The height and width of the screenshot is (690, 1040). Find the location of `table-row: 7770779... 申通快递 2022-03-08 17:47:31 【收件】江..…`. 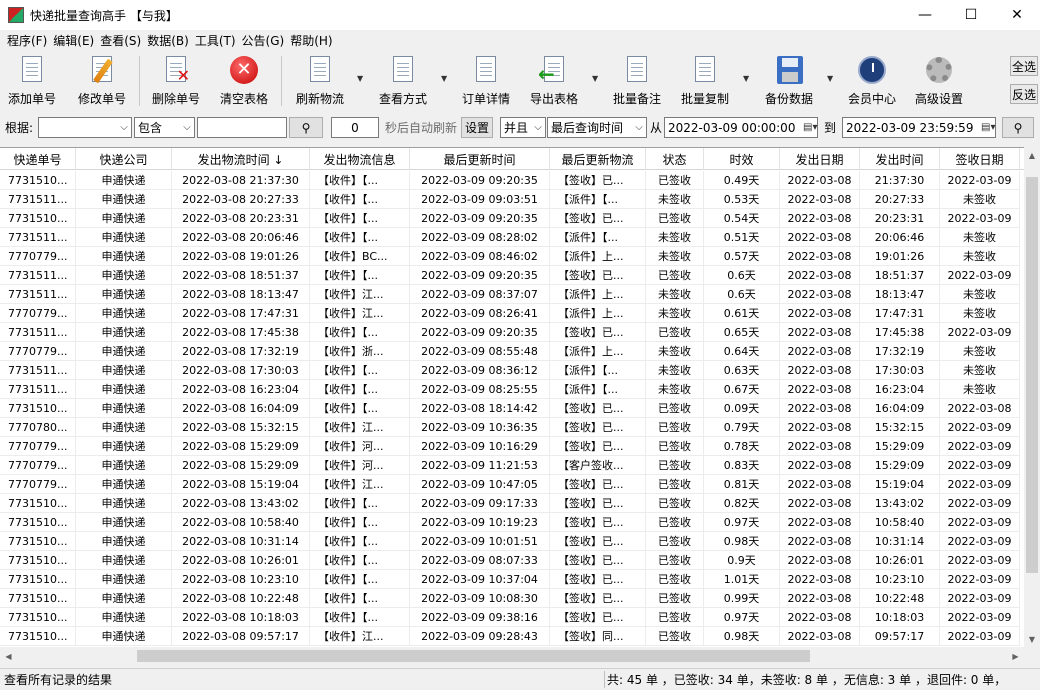

table-row: 7770779... 申通快递 2022-03-08 17:47:31 【收件】江..… is located at coordinates (512, 313).